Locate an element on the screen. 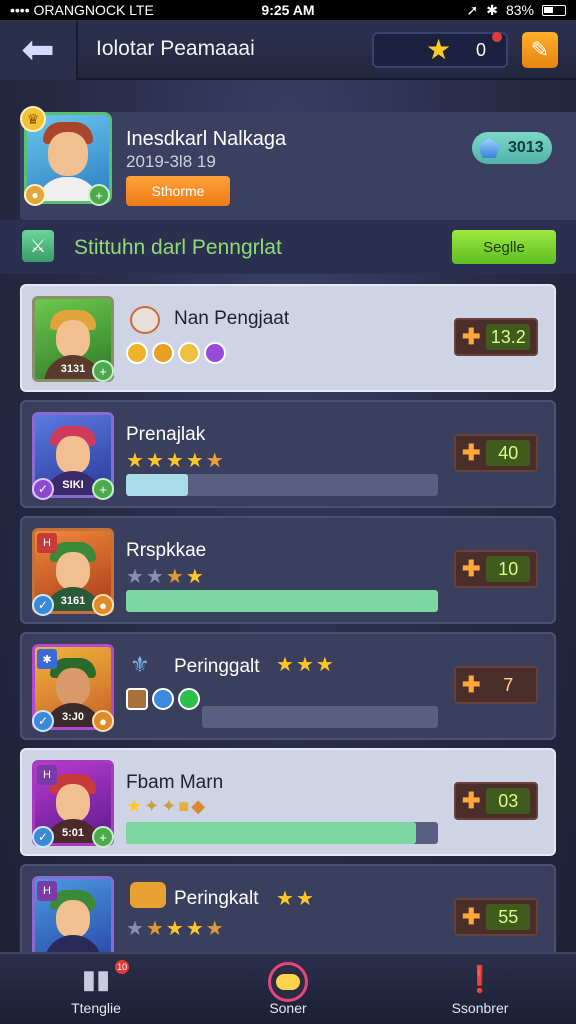  profile-name: Inesdkarl Nalkaga is located at coordinates (206, 139).